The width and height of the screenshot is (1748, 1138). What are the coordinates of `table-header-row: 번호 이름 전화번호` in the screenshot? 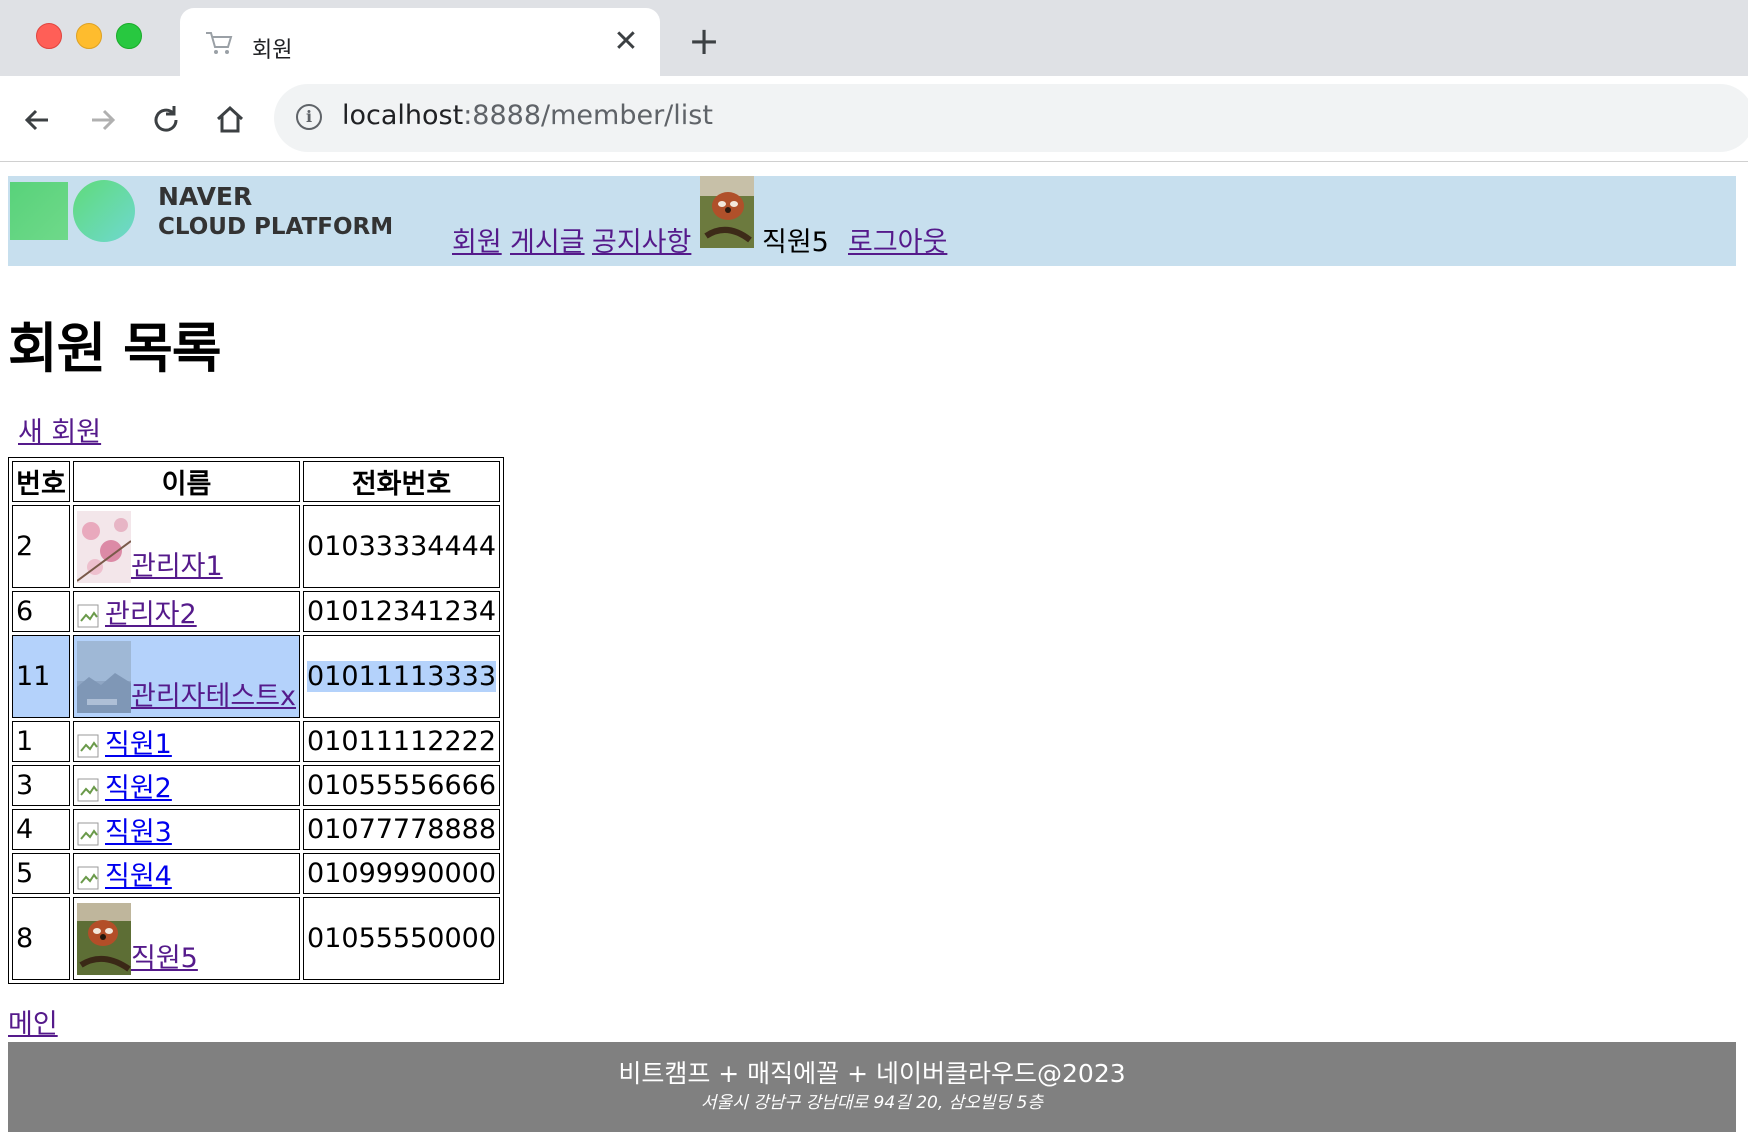 It's located at (256, 481).